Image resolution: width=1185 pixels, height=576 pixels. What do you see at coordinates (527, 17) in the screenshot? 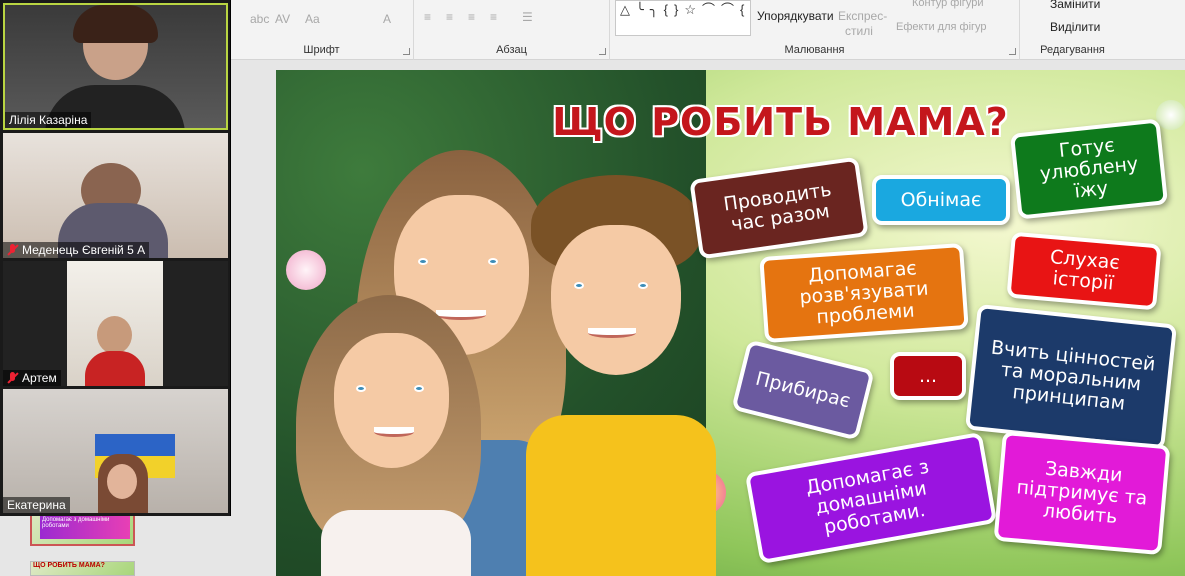
I see `columns-icon: ☰` at bounding box center [527, 17].